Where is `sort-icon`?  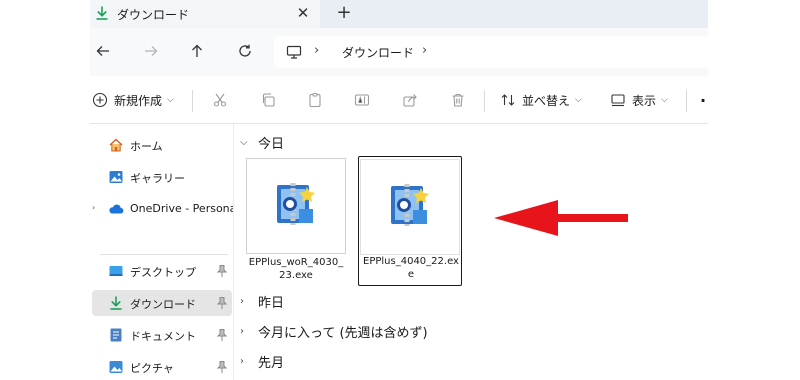 sort-icon is located at coordinates (508, 100).